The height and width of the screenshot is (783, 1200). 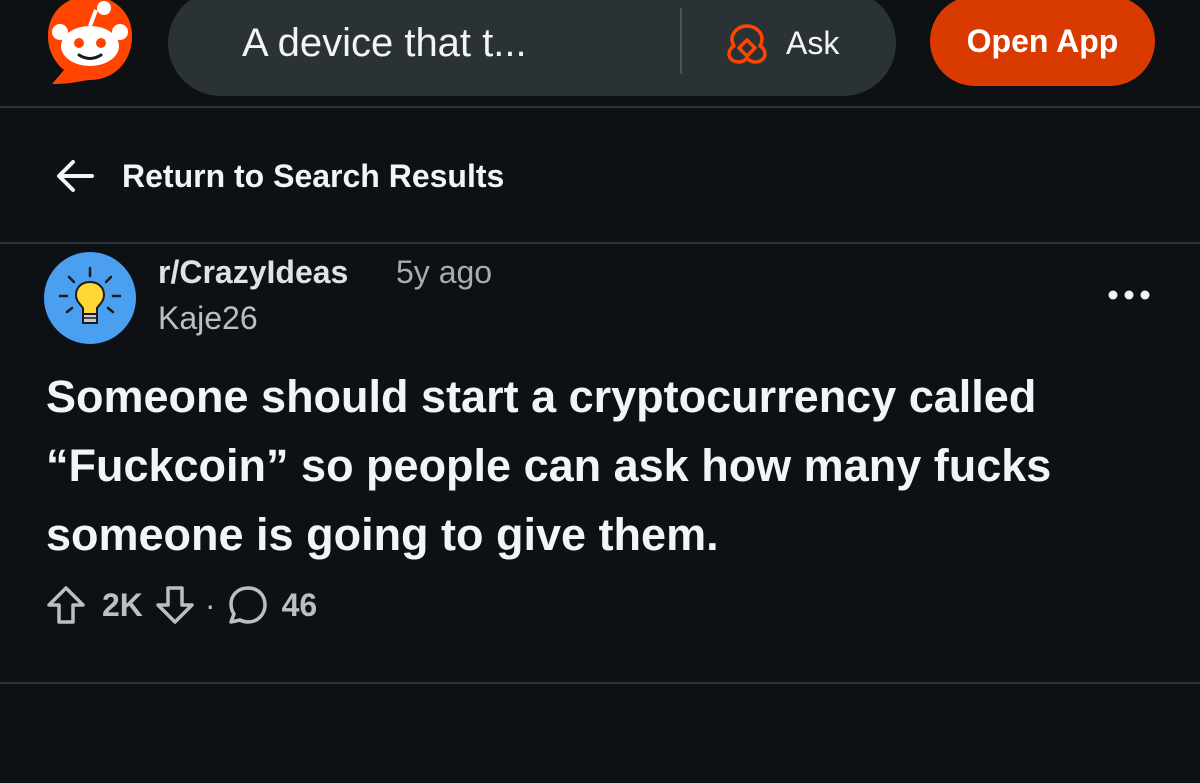 What do you see at coordinates (444, 272) in the screenshot?
I see `post-age: 5y ago` at bounding box center [444, 272].